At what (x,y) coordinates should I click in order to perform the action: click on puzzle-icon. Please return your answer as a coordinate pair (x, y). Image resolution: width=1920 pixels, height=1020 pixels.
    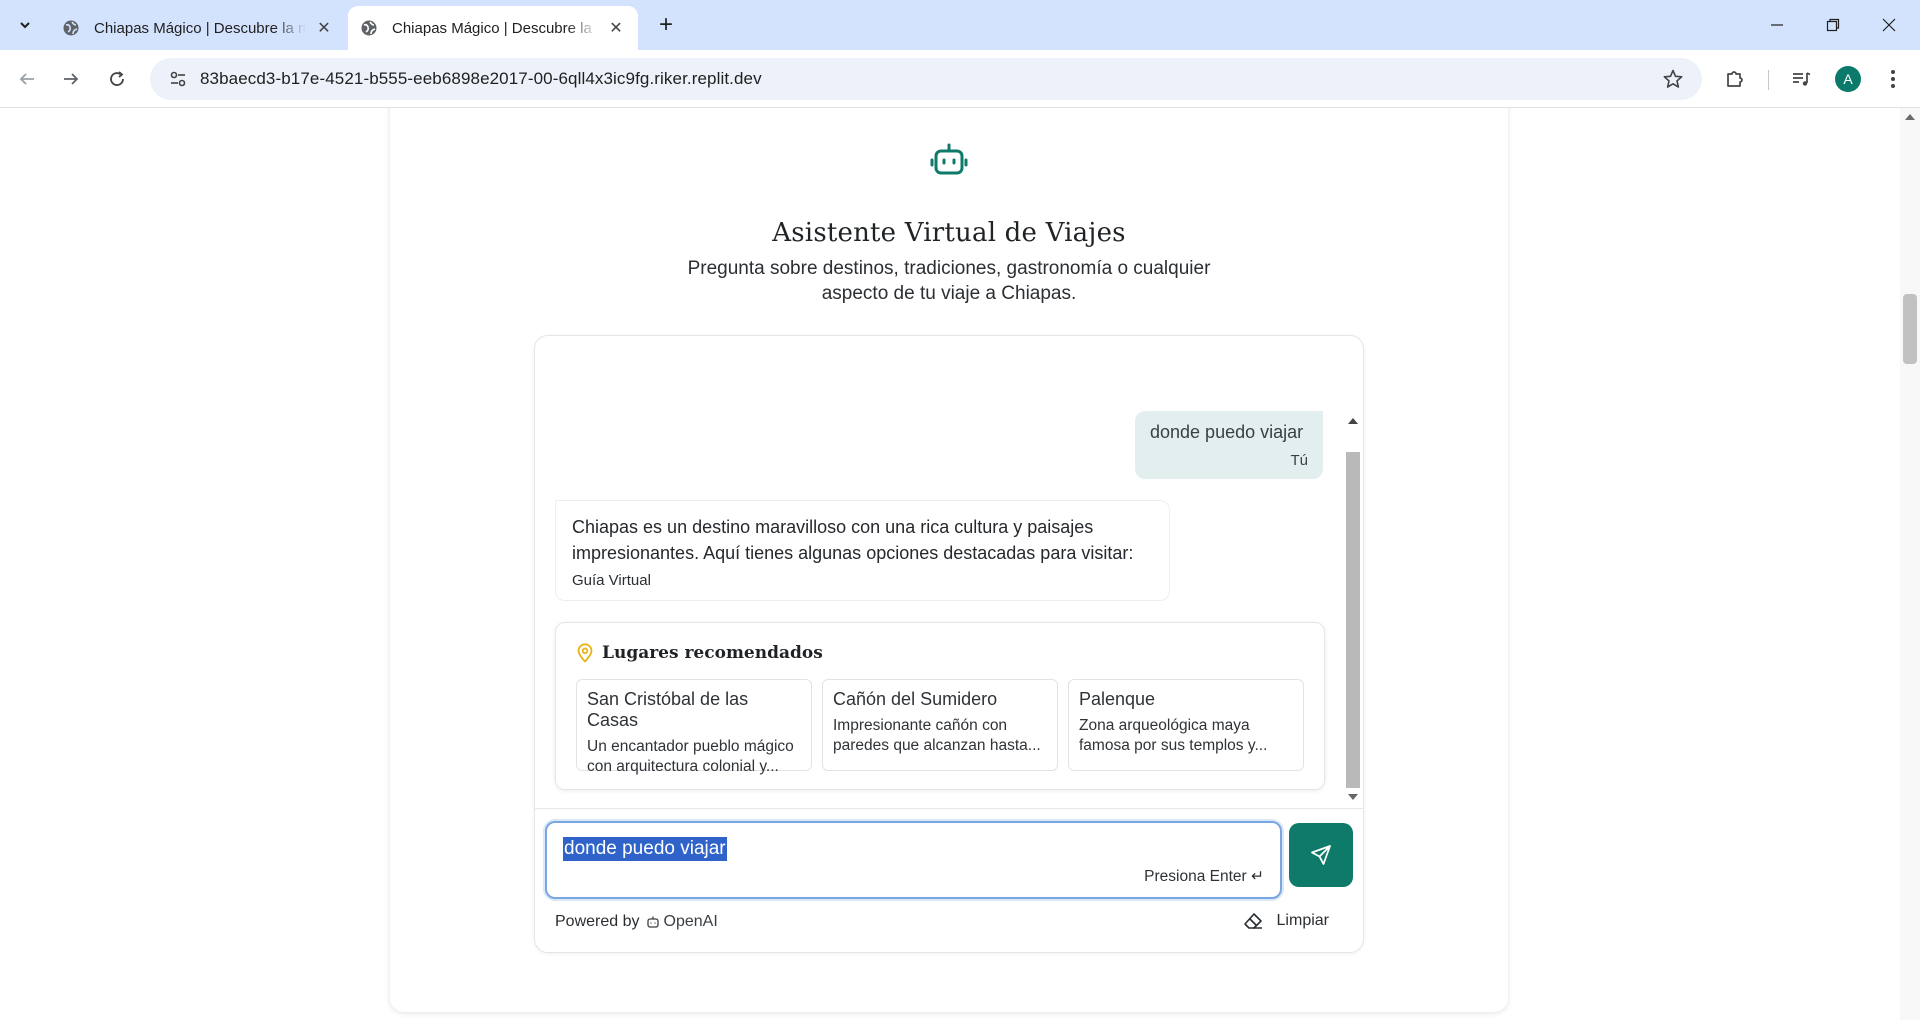
    Looking at the image, I should click on (1735, 79).